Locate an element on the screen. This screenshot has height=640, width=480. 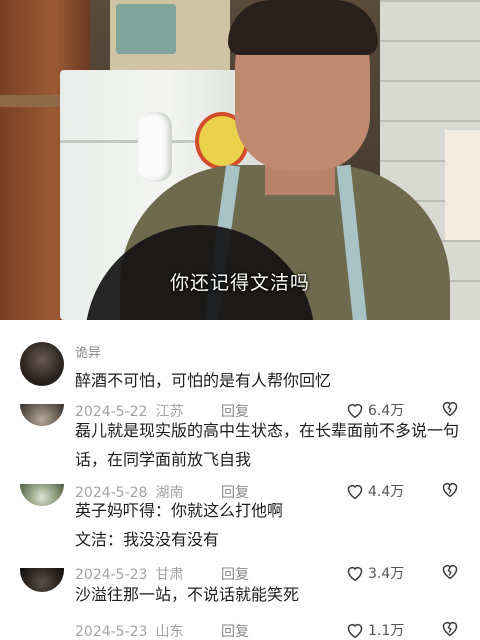
comment-text: 沙溢往那一站，不说话就能笑死 is located at coordinates (187, 594).